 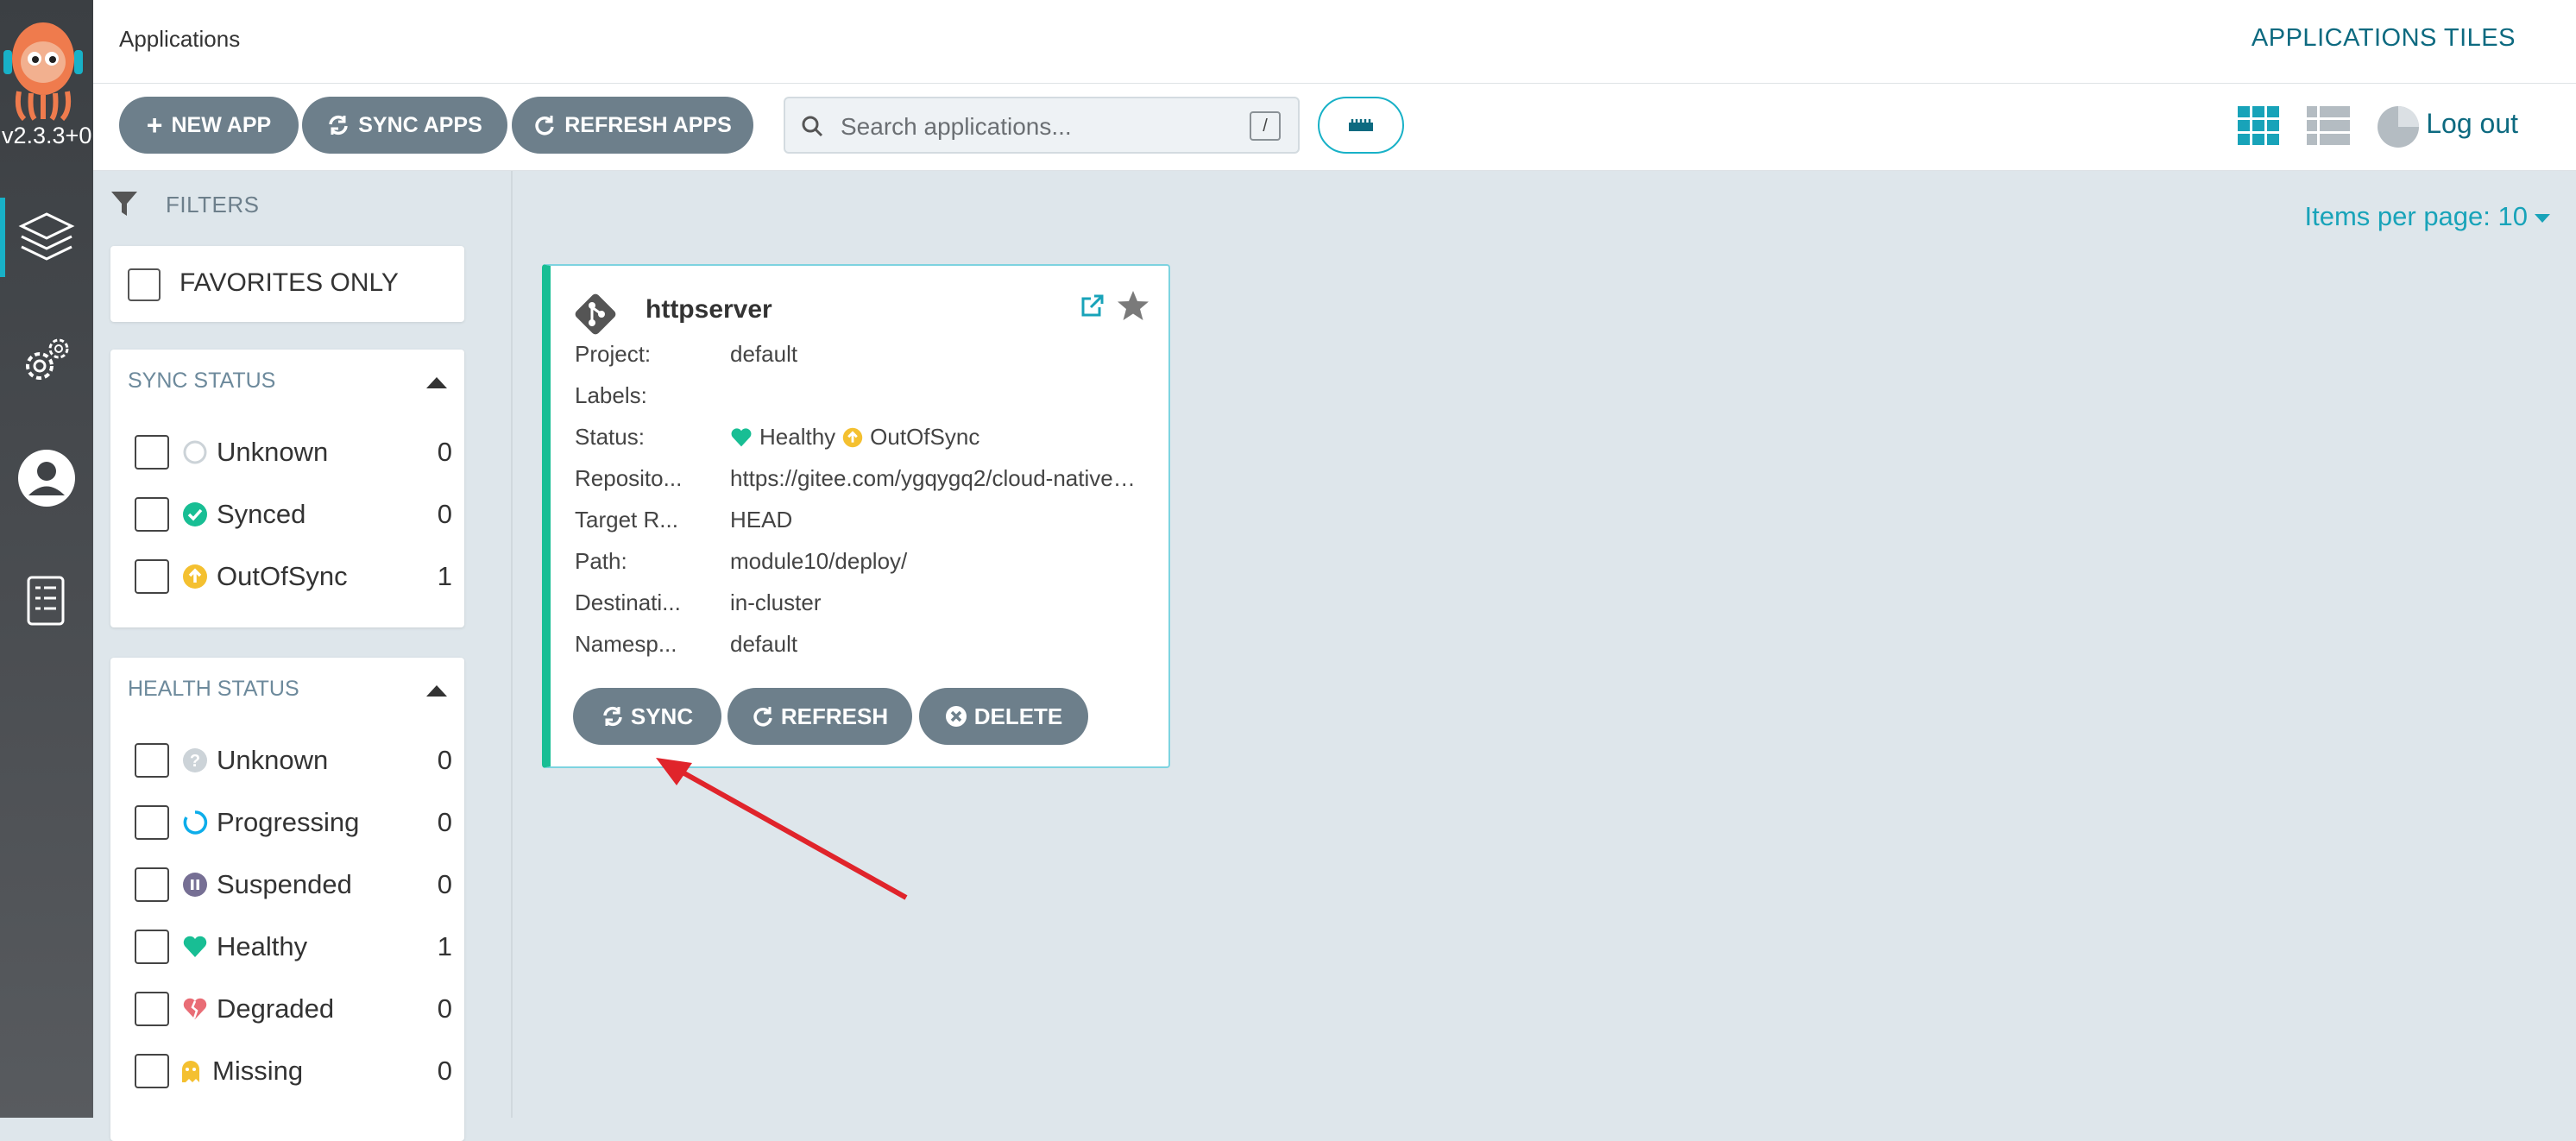 What do you see at coordinates (294, 1071) in the screenshot?
I see `filter-row-health-missing: Missing 0` at bounding box center [294, 1071].